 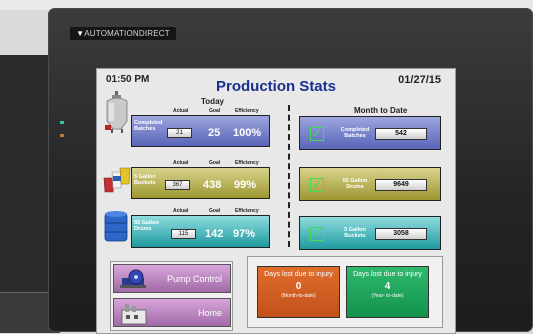 I want to click on mtd-batches-panel: ✓ Completed Batches 542, so click(x=370, y=133).